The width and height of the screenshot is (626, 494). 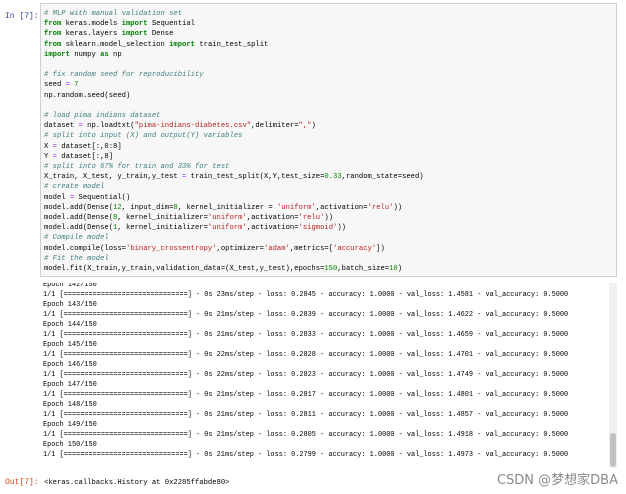 What do you see at coordinates (70, 305) in the screenshot?
I see `epoch-header: Epoch 143/150` at bounding box center [70, 305].